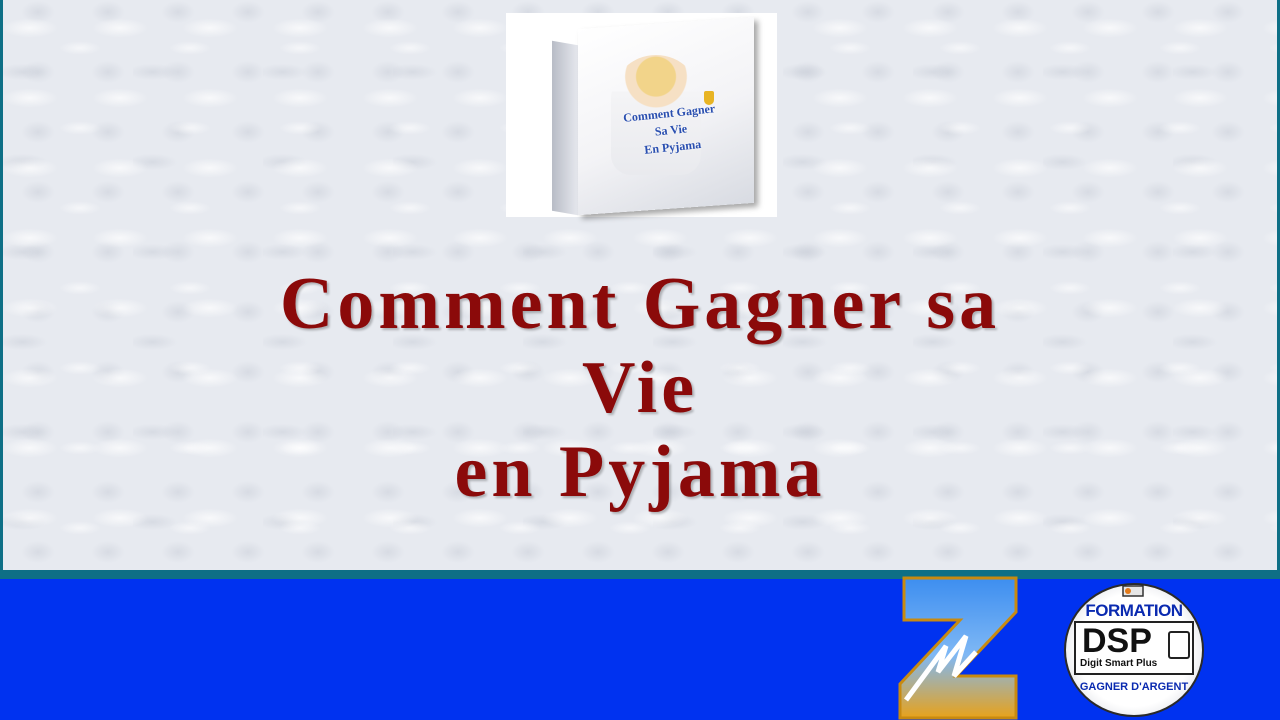  I want to click on badge-dsp-mark: DSP Digit Smart Plus, so click(1134, 648).